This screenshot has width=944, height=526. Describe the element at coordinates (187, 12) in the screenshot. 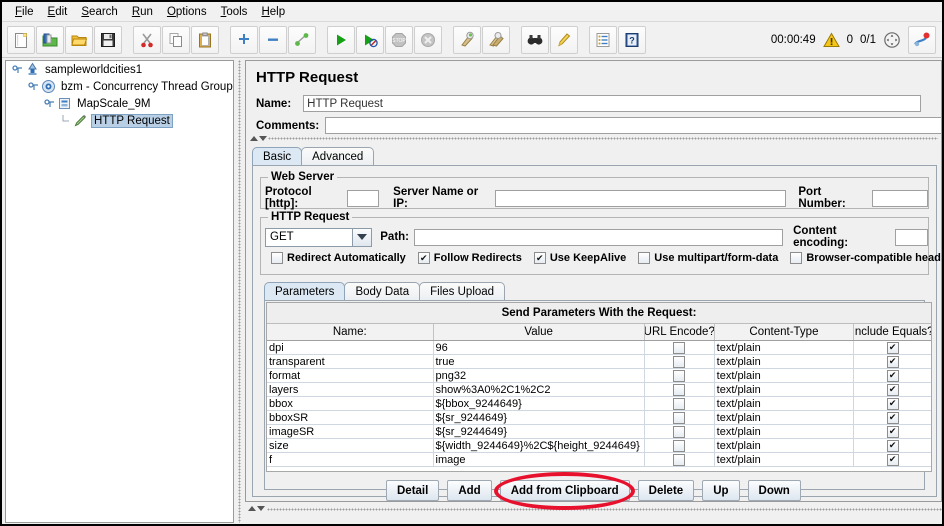

I see `menu-options: Options` at that location.